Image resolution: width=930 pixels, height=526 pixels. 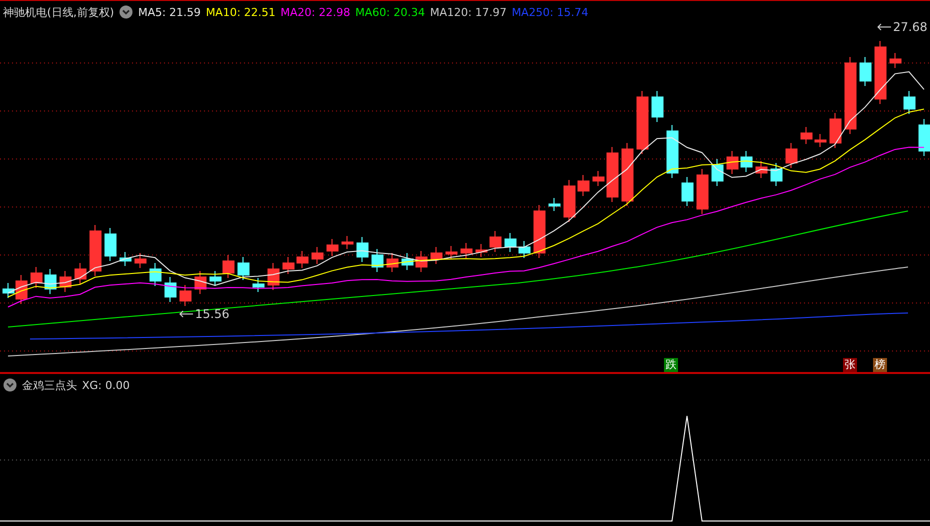 What do you see at coordinates (671, 365) in the screenshot?
I see `signal-badge: 跌` at bounding box center [671, 365].